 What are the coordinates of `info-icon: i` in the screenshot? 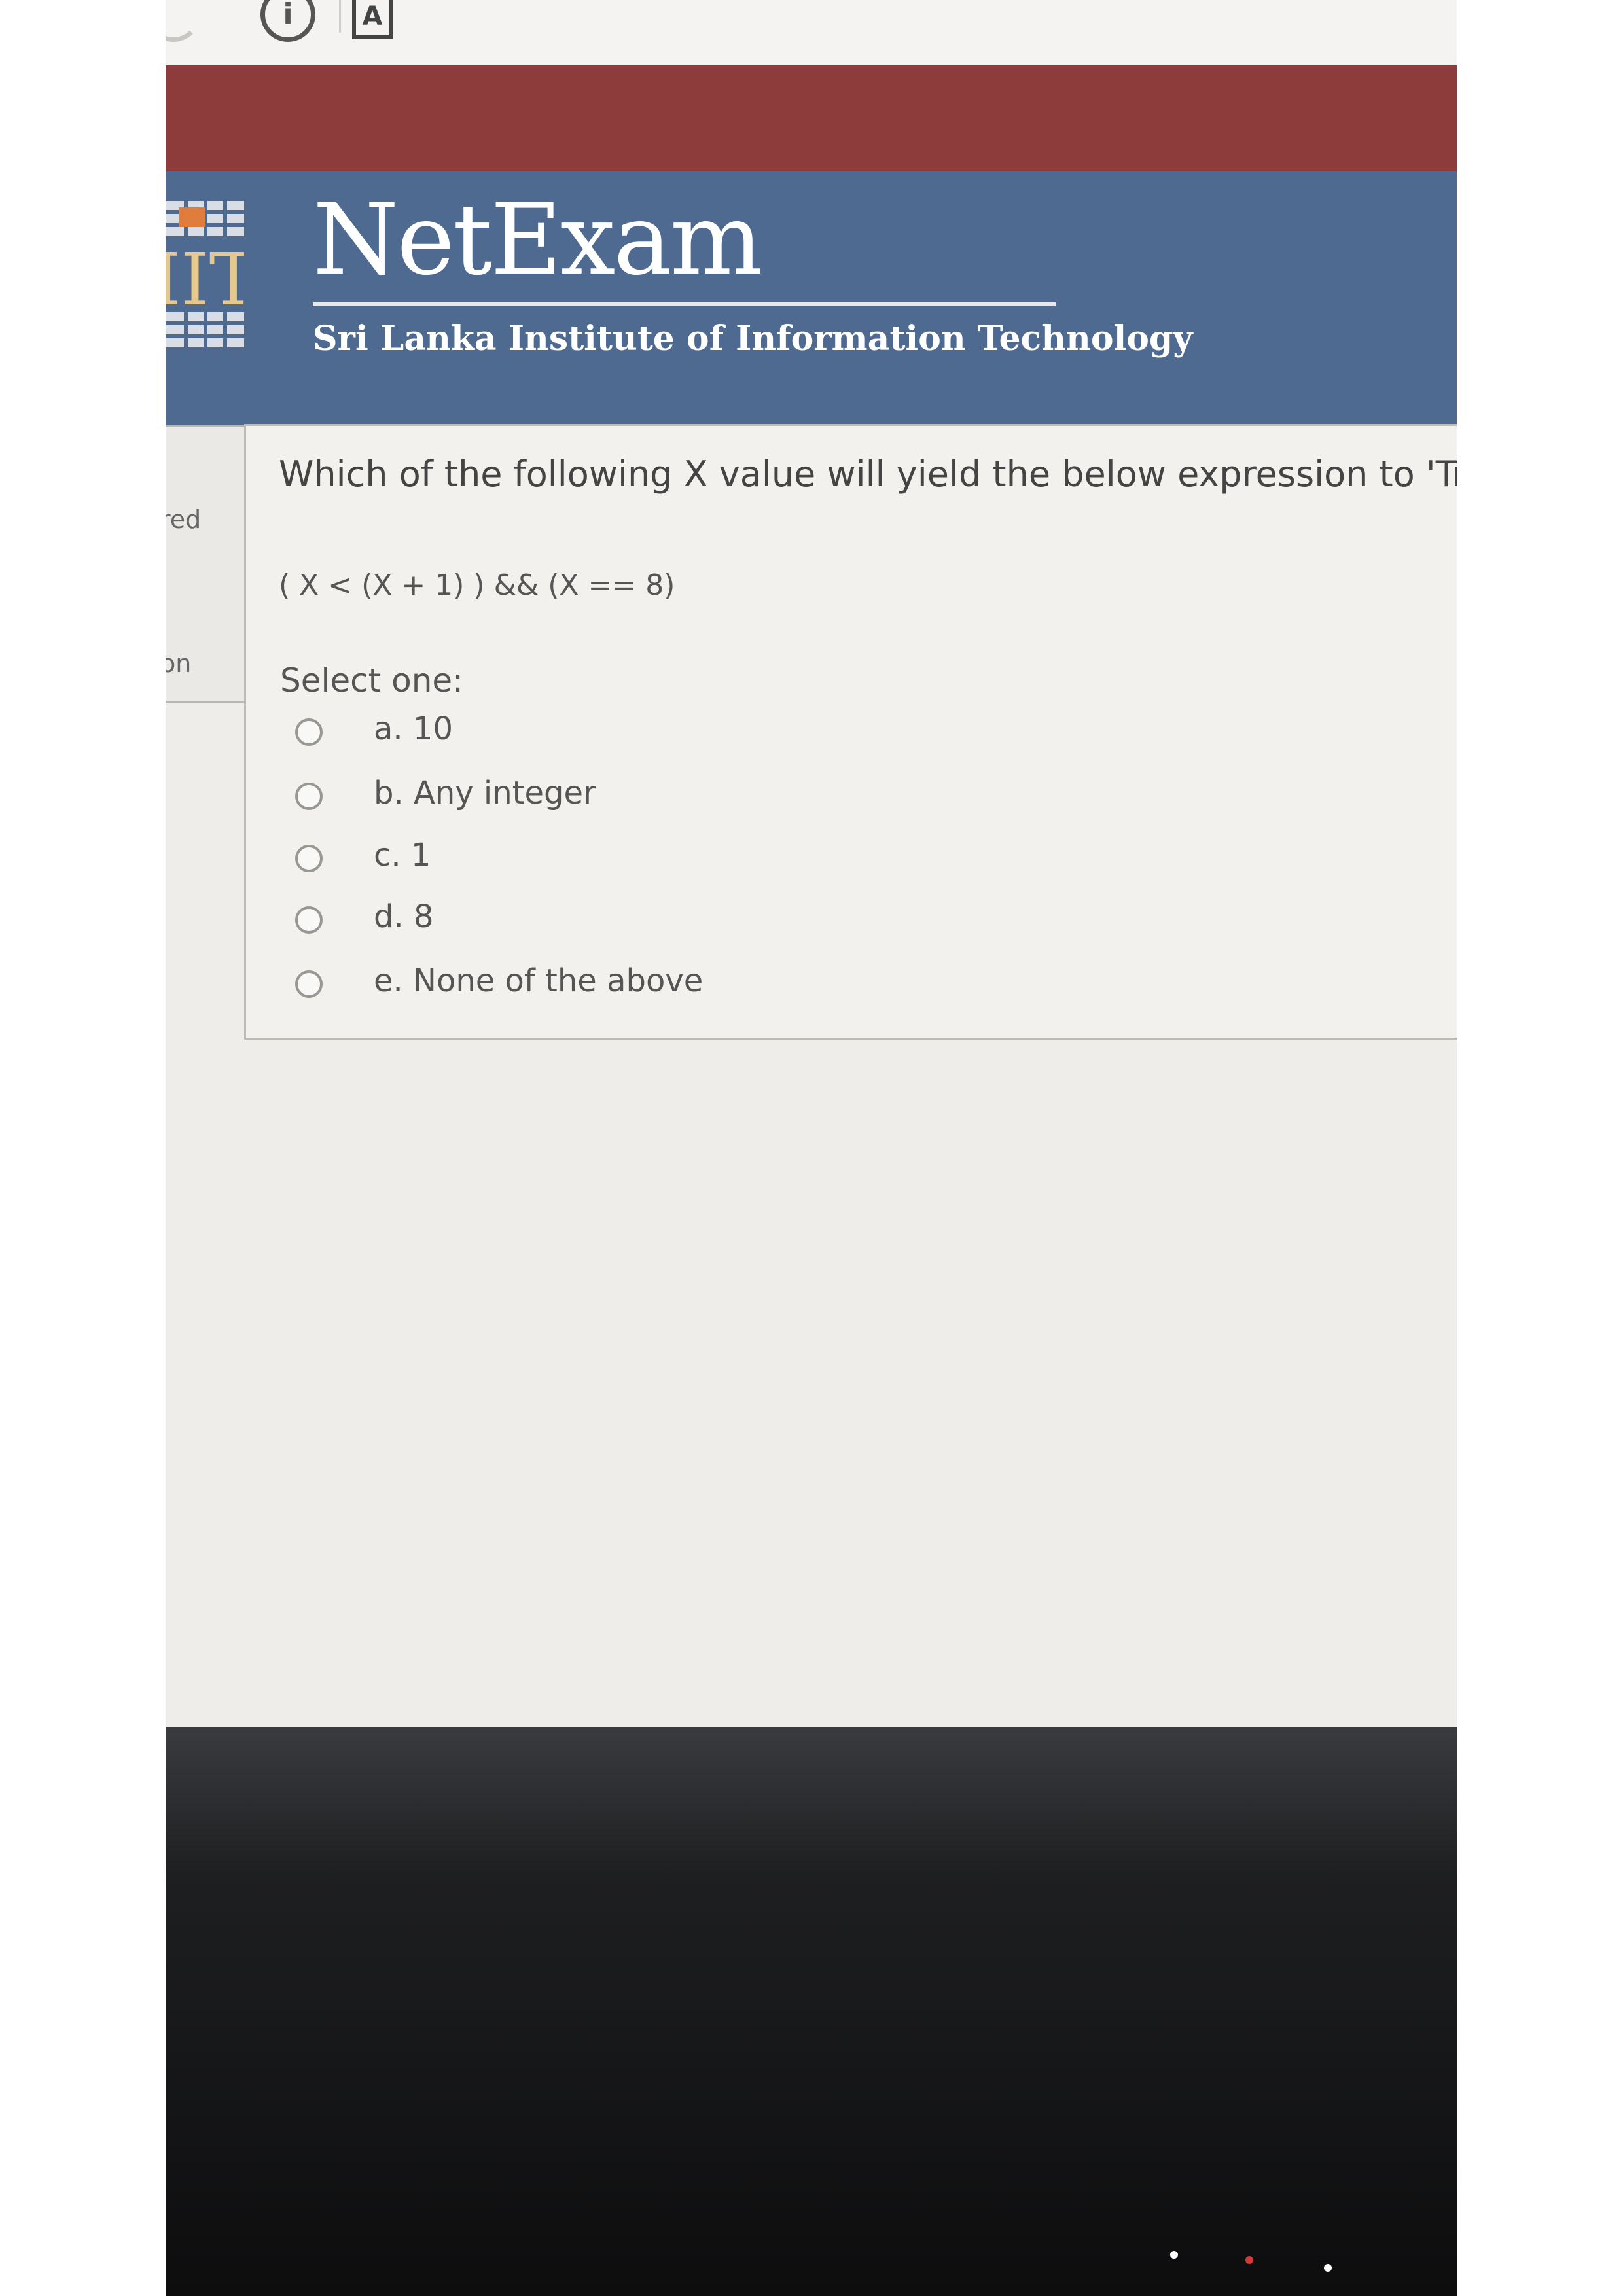 It's located at (287, 21).